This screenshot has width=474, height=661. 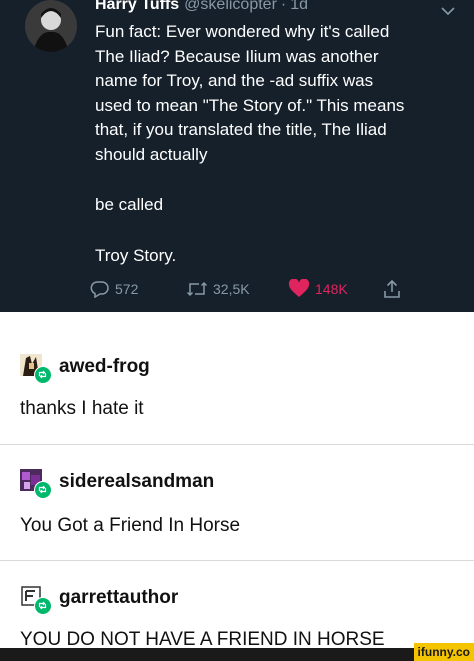 I want to click on share-button, so click(x=392, y=289).